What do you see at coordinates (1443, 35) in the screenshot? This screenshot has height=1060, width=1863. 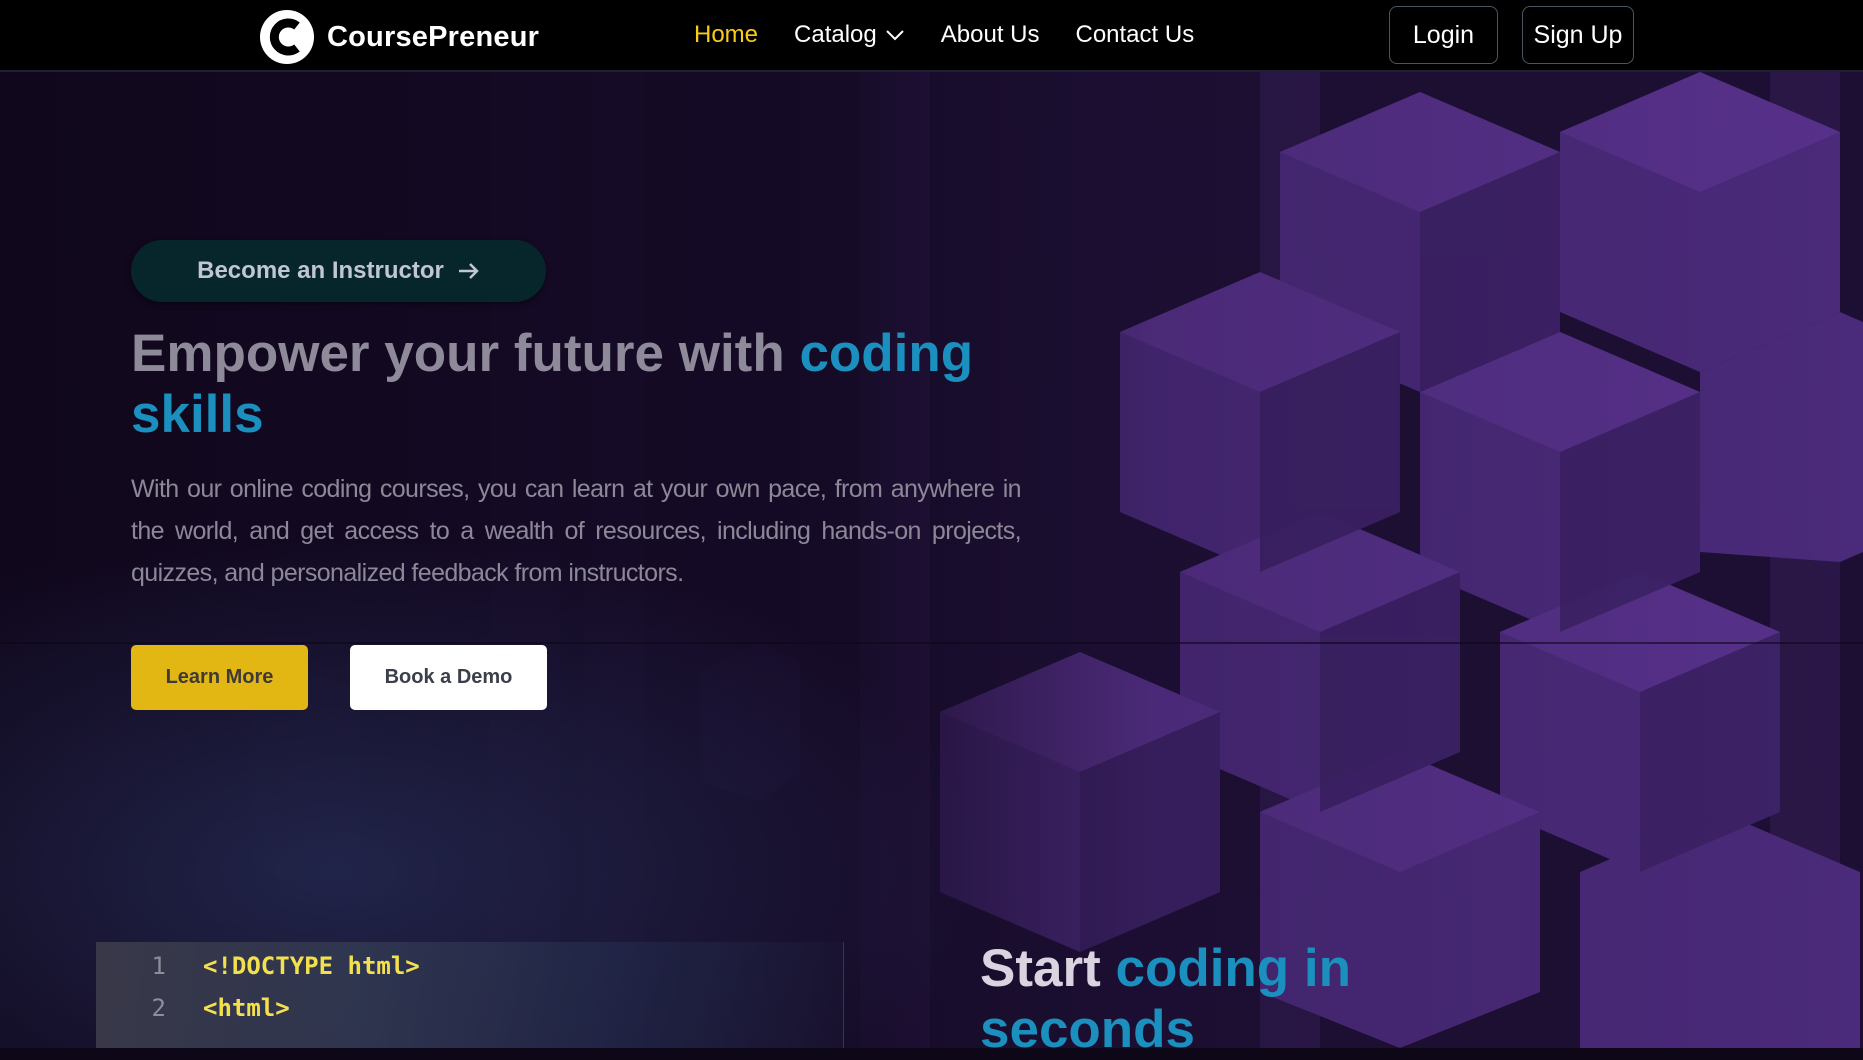 I see `login-button: Login` at bounding box center [1443, 35].